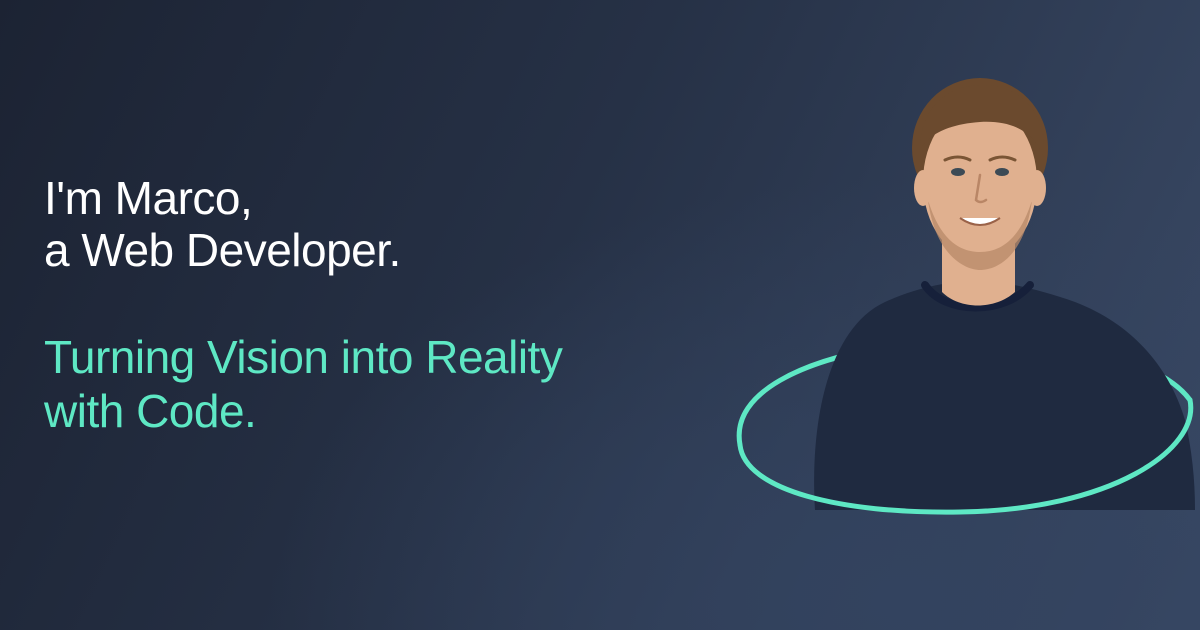 Image resolution: width=1200 pixels, height=630 pixels. I want to click on person-eye-right, so click(1002, 172).